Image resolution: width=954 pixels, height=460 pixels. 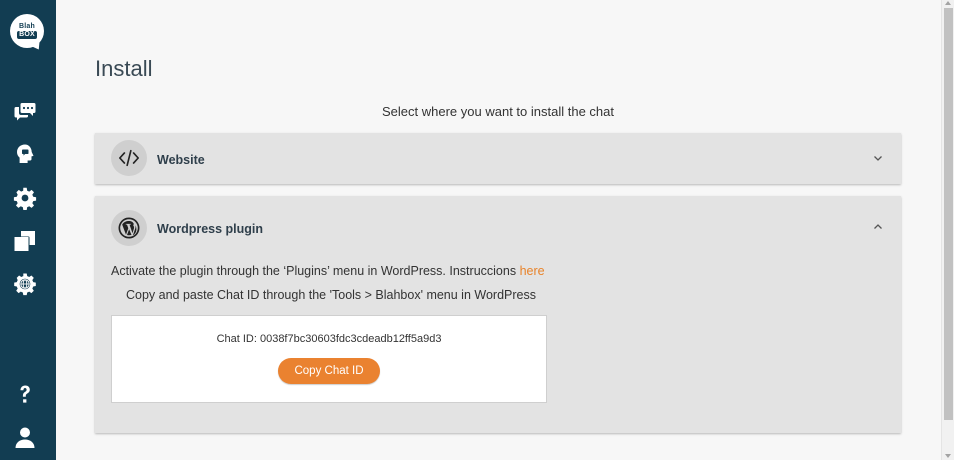 I want to click on copy-chat-id-button: Copy Chat ID, so click(x=329, y=371).